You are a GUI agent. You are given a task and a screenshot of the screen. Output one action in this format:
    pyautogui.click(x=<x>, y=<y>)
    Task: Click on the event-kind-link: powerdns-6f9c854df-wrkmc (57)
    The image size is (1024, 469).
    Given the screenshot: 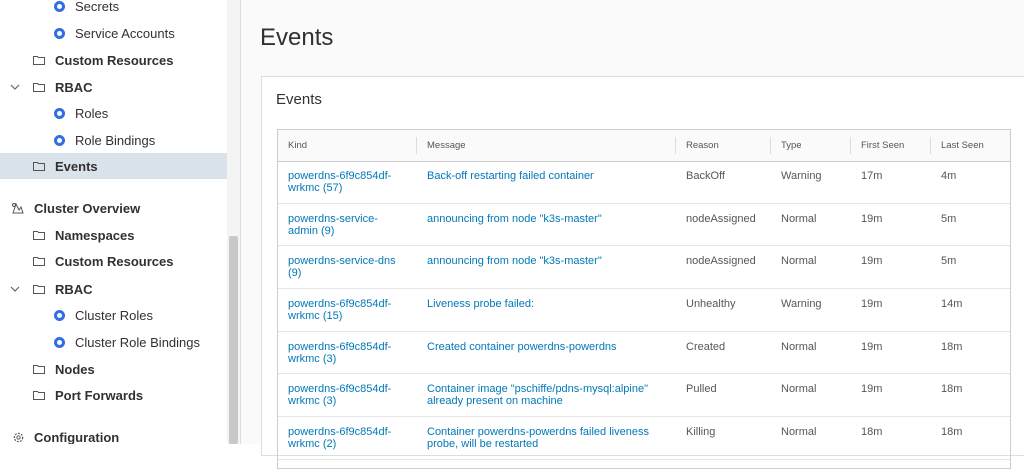 What is the action you would take?
    pyautogui.click(x=342, y=182)
    